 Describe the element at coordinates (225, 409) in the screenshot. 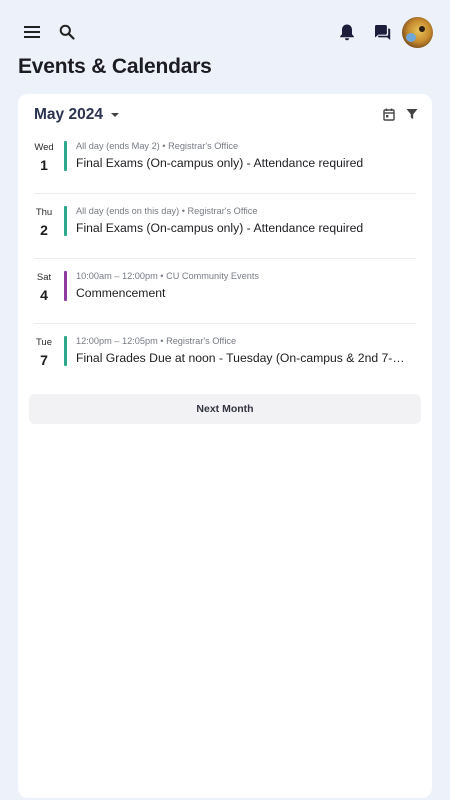

I see `next-month-button: Next Month` at that location.